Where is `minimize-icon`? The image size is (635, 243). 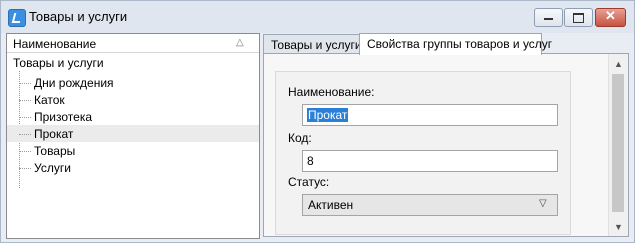 minimize-icon is located at coordinates (548, 19).